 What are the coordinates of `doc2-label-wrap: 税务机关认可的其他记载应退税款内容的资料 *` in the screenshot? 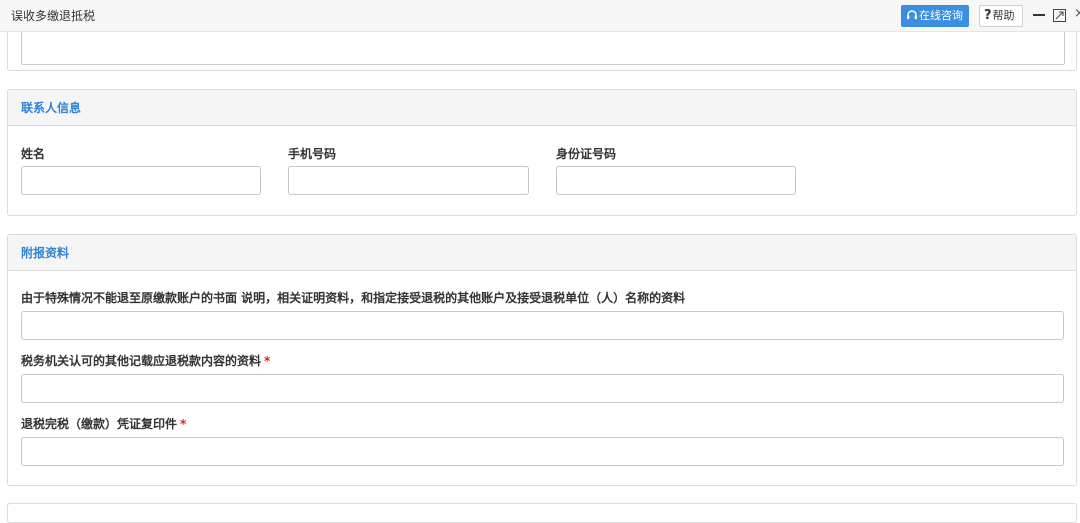 It's located at (145, 361).